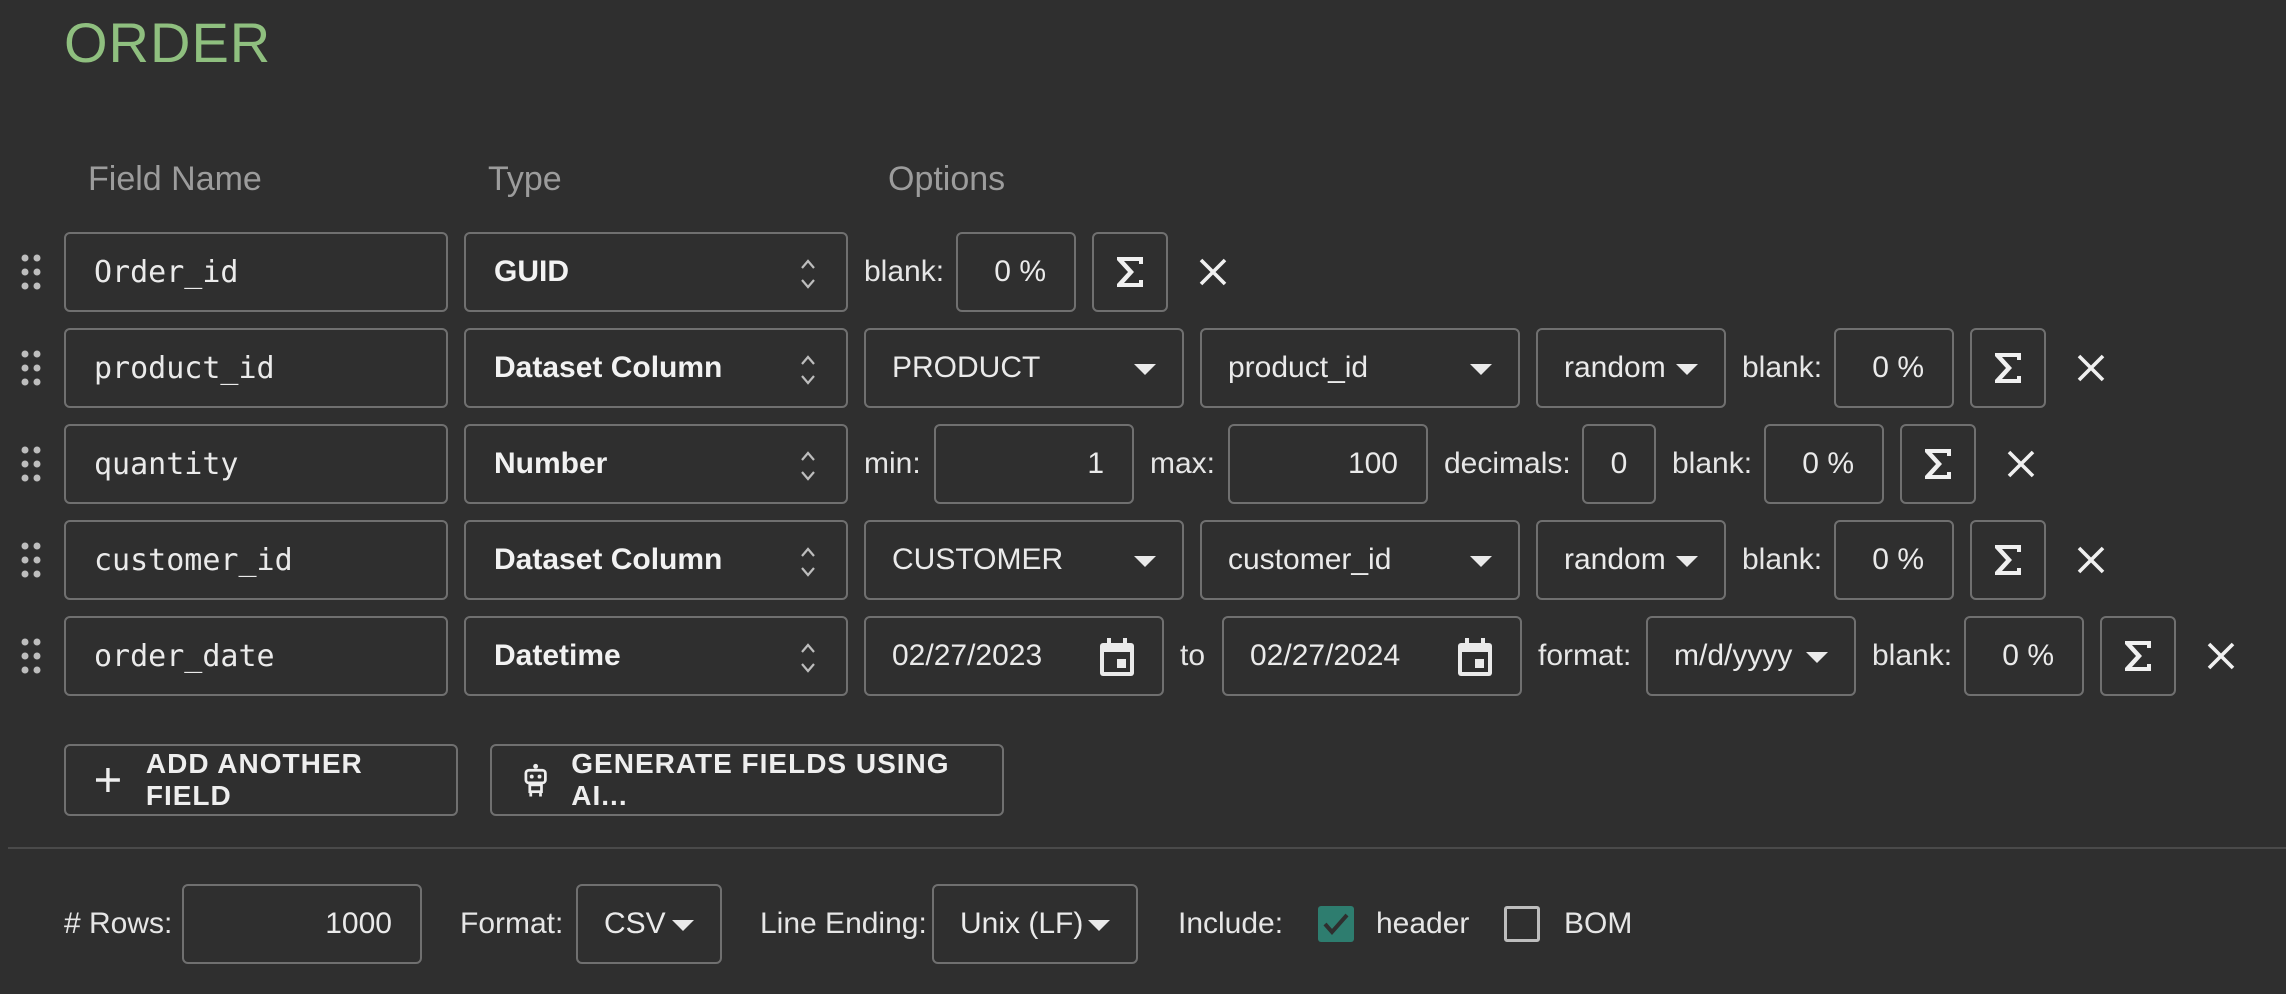 The image size is (2286, 994). I want to click on decimals-input: 0, so click(1619, 464).